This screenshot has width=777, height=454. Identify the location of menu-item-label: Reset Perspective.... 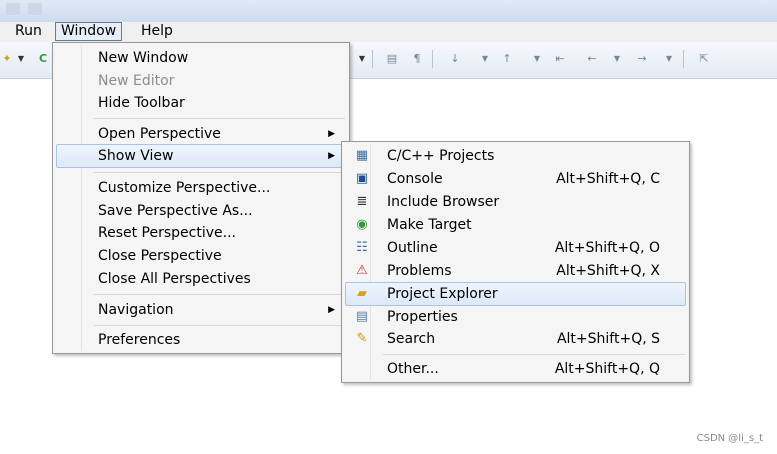
(167, 233).